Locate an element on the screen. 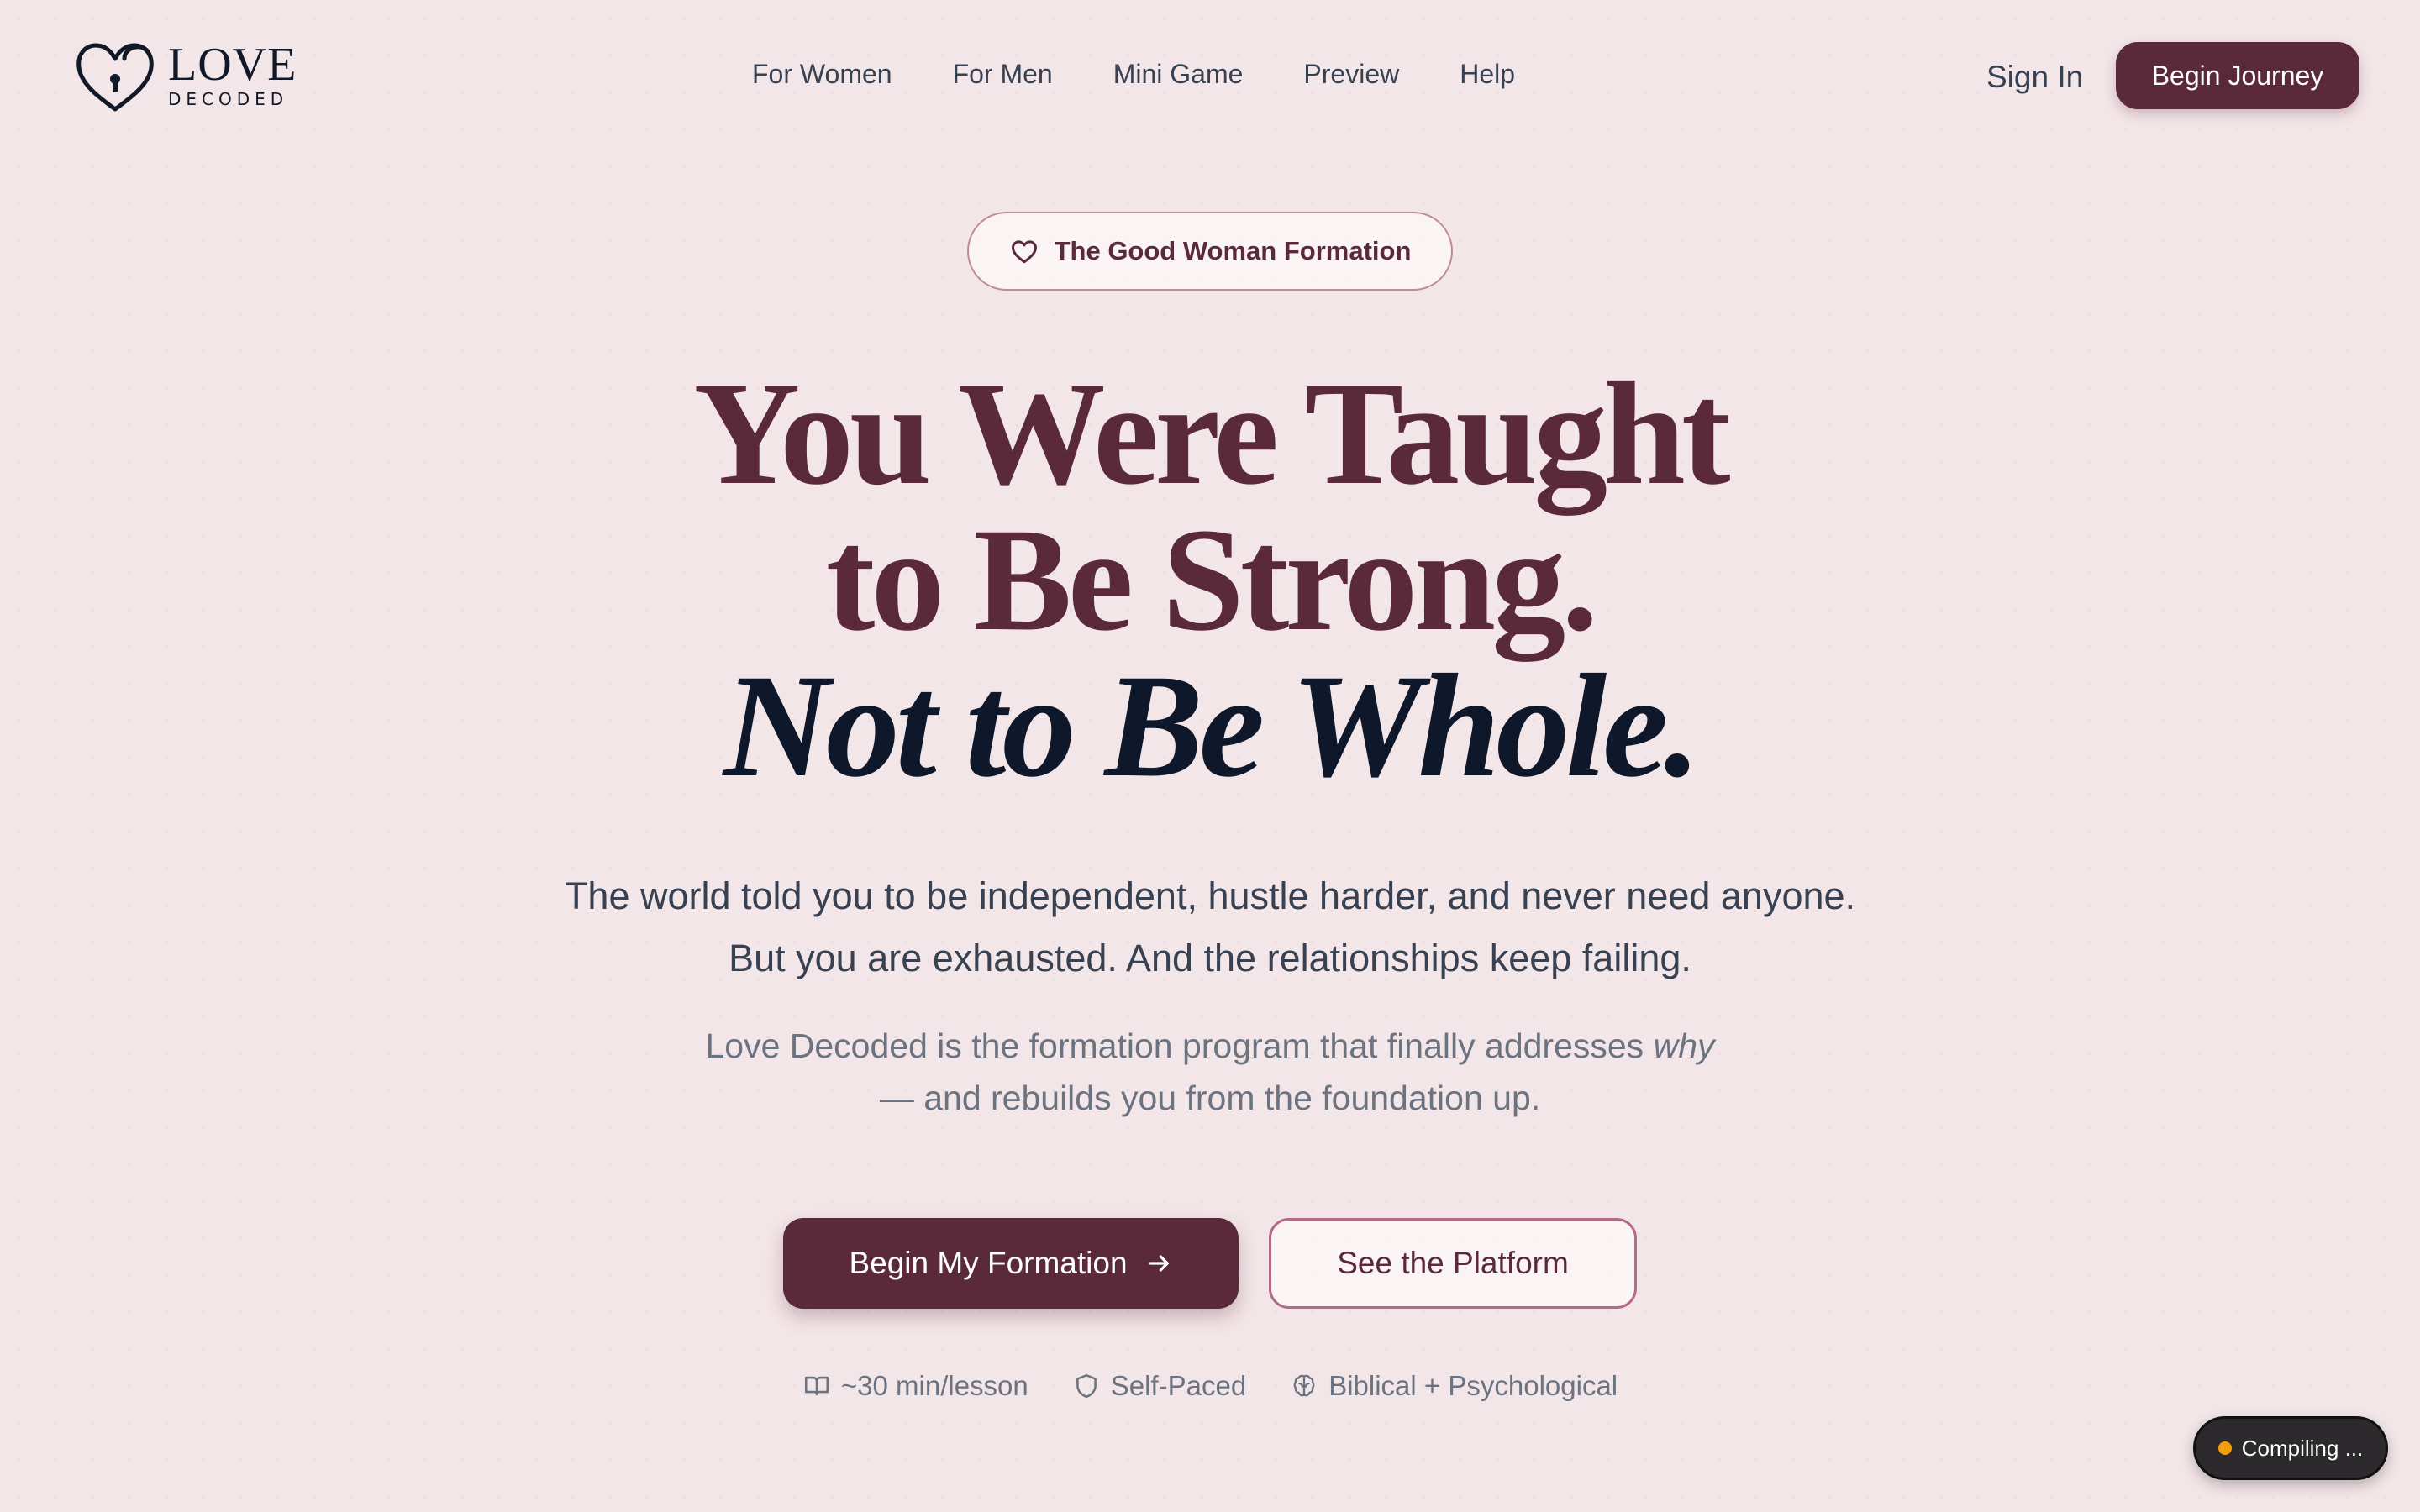  heart-lock-icon is located at coordinates (115, 77).